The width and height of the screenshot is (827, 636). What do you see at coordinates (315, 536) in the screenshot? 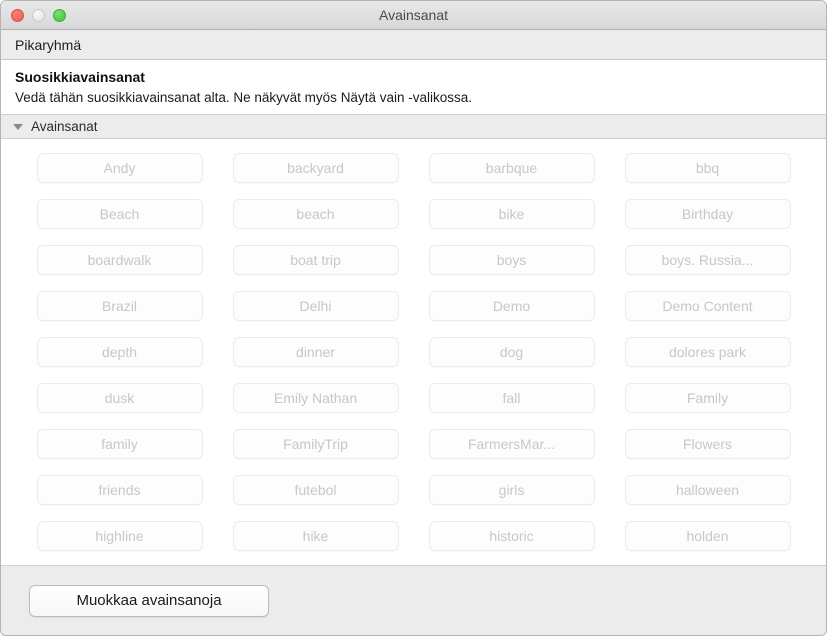
I see `keyword-button: hike` at bounding box center [315, 536].